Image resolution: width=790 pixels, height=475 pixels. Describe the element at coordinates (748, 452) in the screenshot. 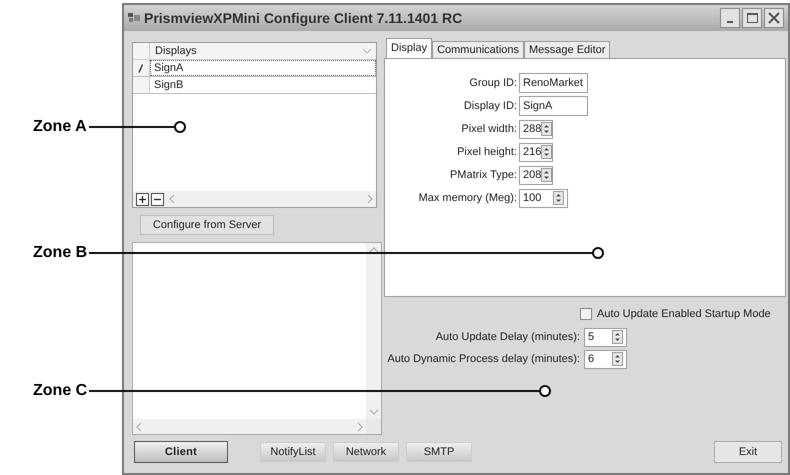

I see `exit-button: Exit` at that location.